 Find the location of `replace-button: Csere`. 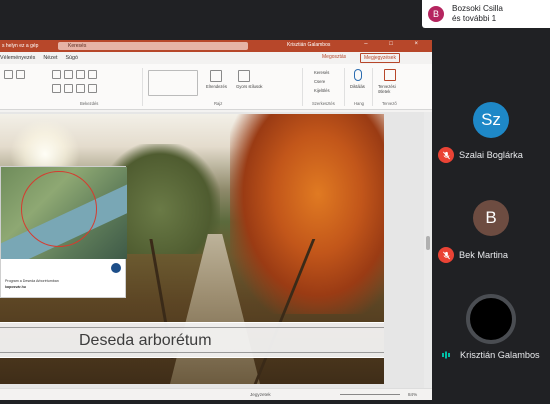

replace-button: Csere is located at coordinates (319, 81).